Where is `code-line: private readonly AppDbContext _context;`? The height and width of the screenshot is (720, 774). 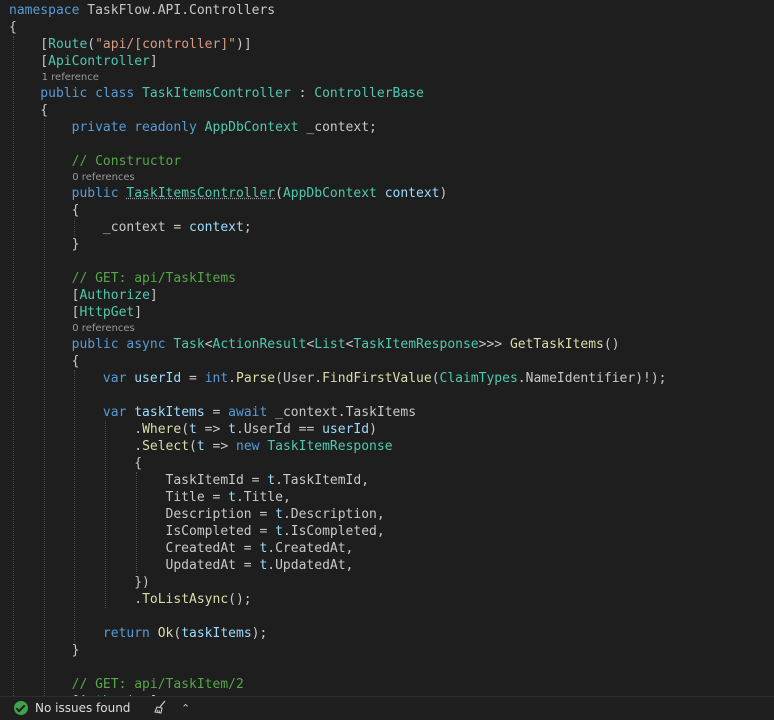 code-line: private readonly AppDbContext _context; is located at coordinates (391, 127).